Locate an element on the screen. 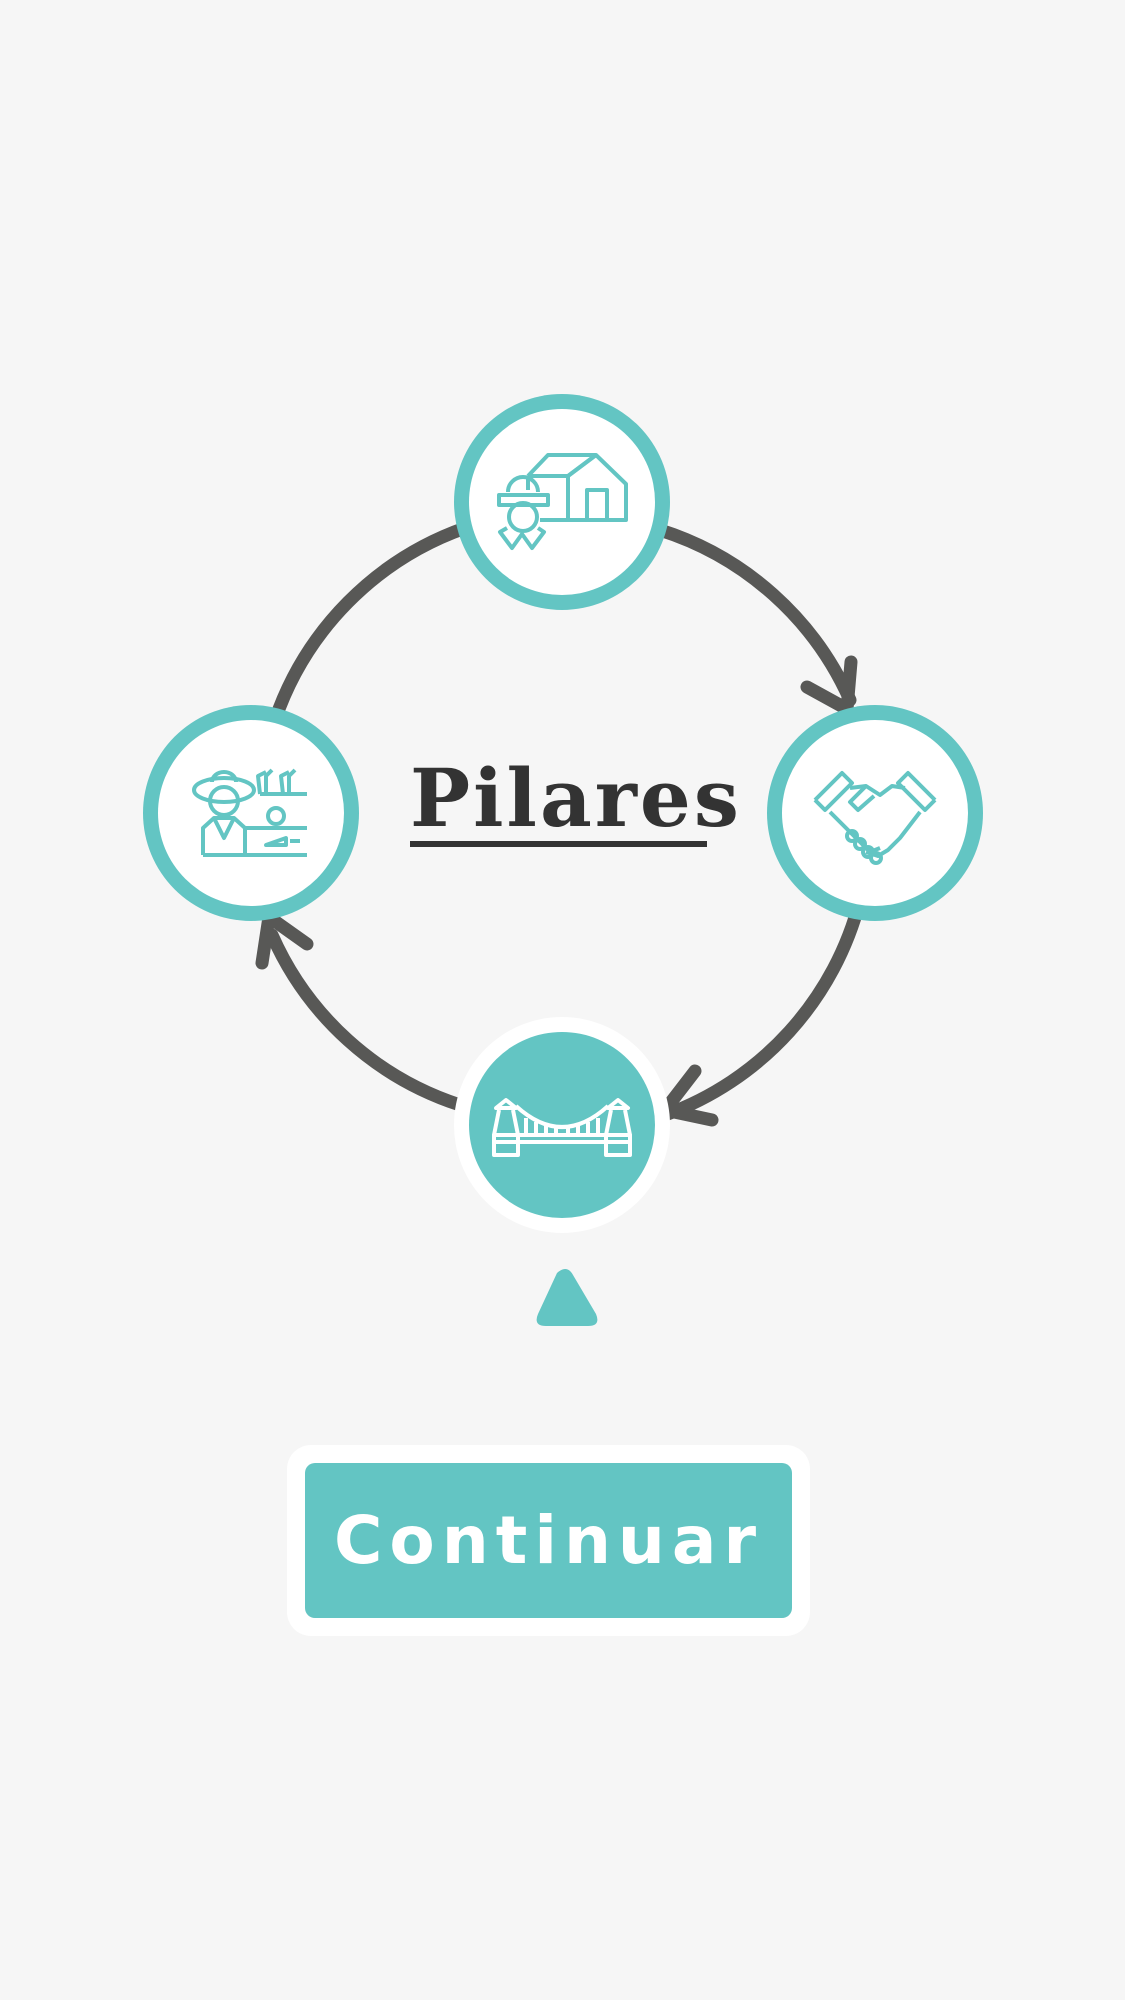 The height and width of the screenshot is (2000, 1125). page-title: Pilares is located at coordinates (576, 798).